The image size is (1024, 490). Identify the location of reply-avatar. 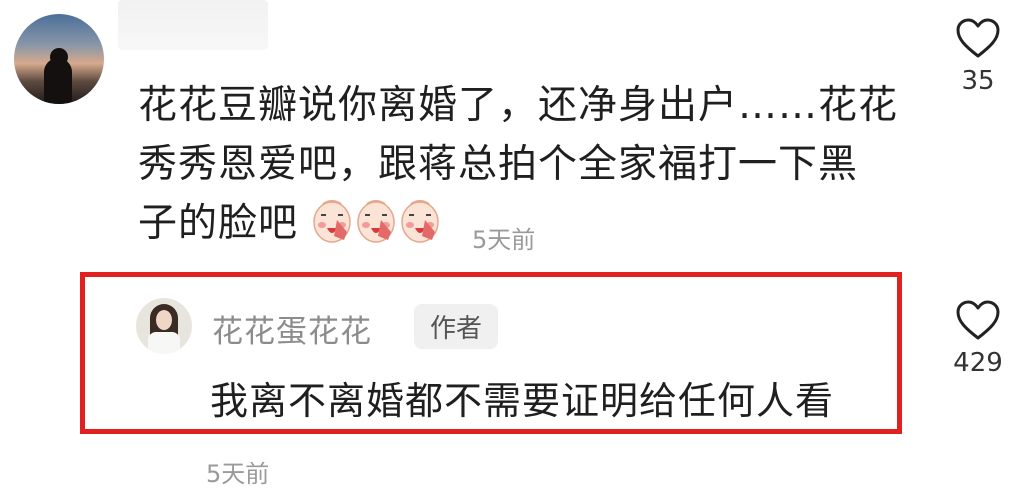
(164, 326).